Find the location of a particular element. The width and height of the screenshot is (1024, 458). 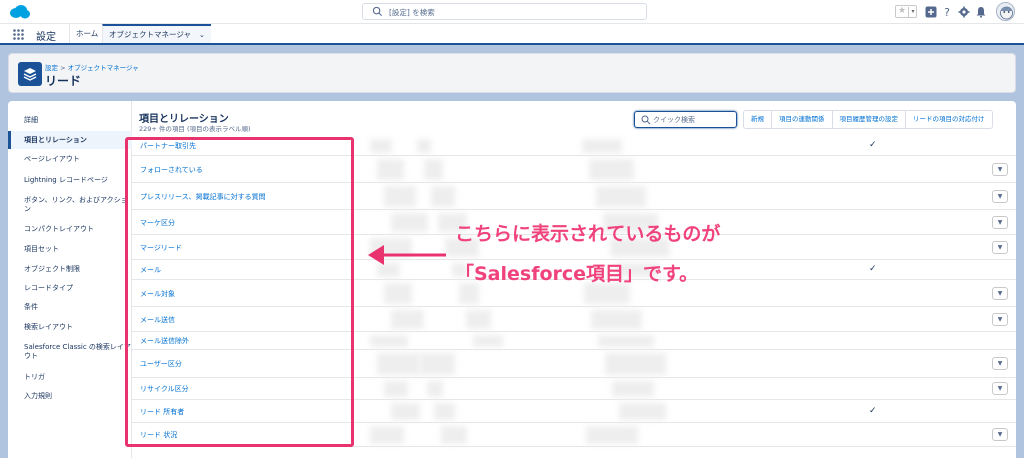

sidebar-item-label: 詳細 is located at coordinates (31, 119).